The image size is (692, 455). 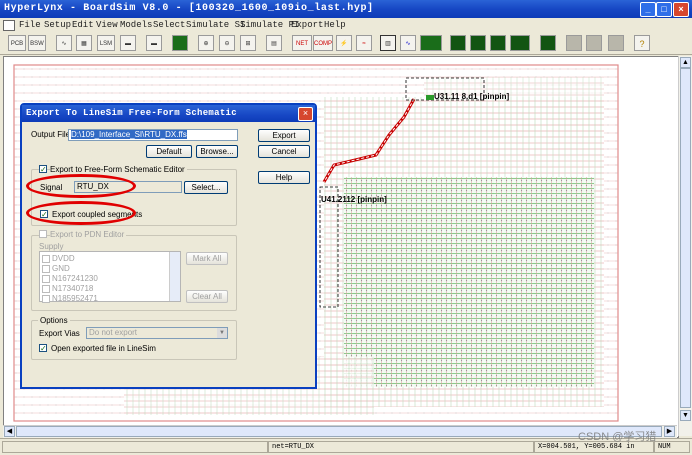 I want to click on disabled-tool2-icon, so click(x=594, y=43).